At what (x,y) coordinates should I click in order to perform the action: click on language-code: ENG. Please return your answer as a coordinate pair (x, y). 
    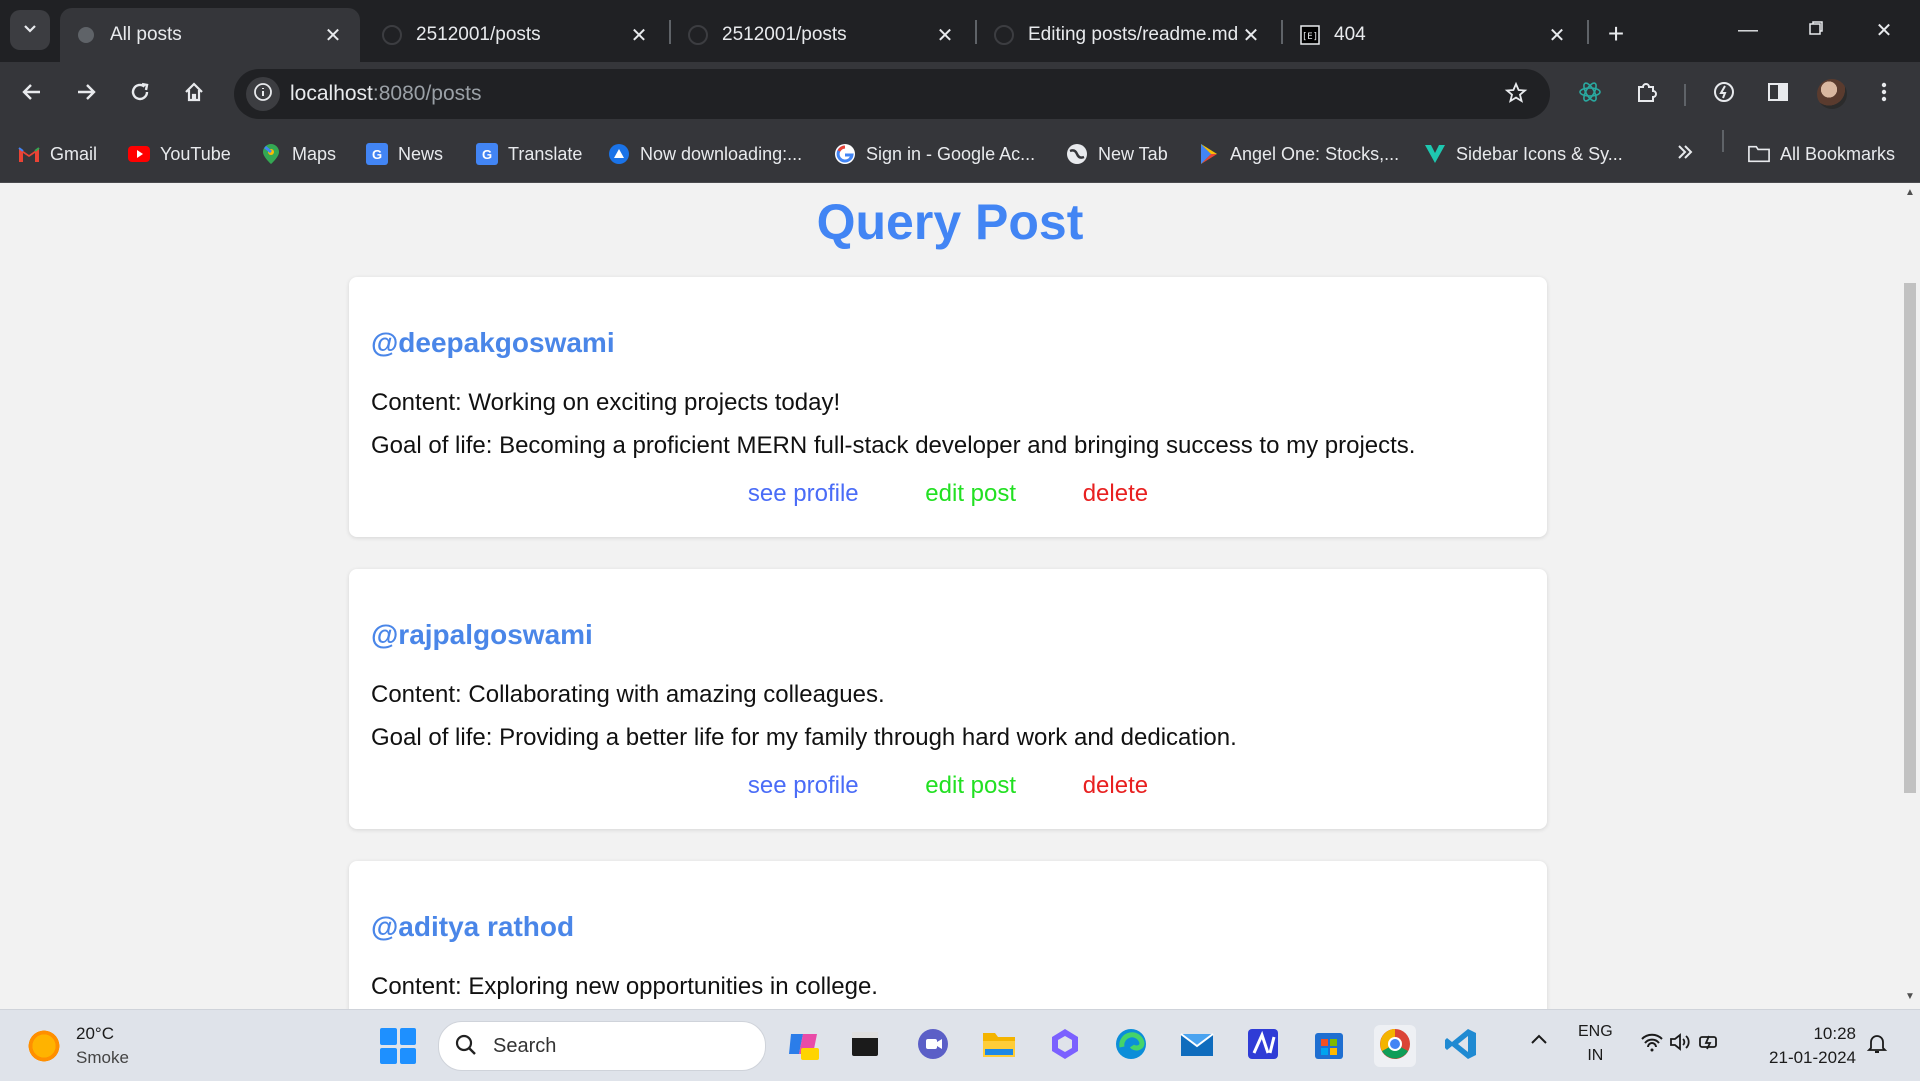
    Looking at the image, I should click on (1595, 1031).